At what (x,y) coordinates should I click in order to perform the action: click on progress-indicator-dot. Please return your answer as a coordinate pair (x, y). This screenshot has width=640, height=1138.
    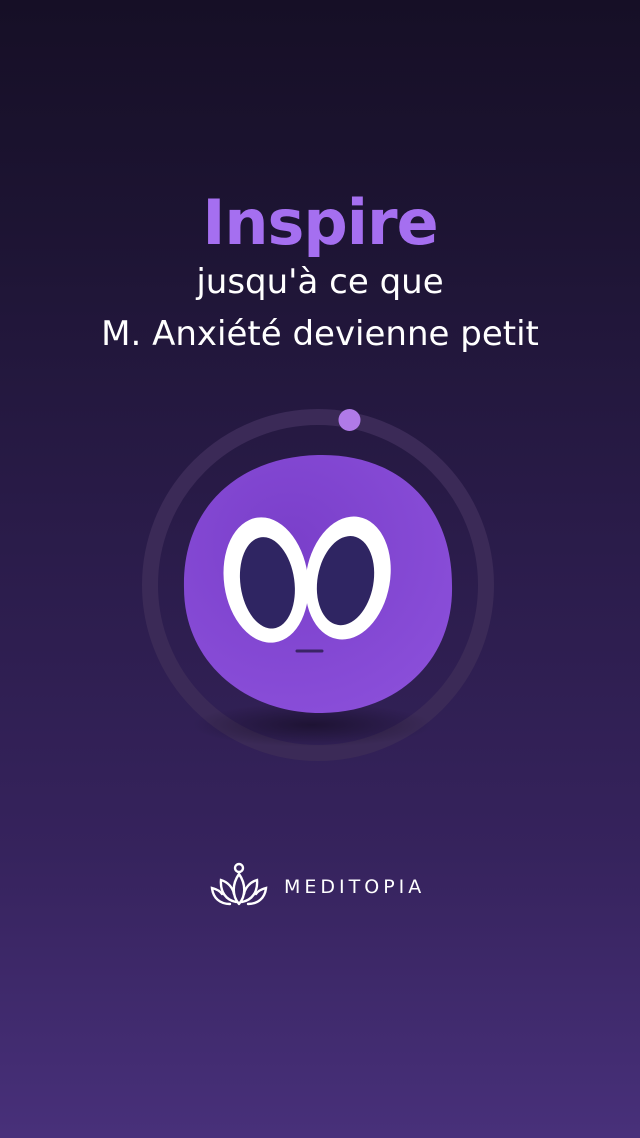
    Looking at the image, I should click on (349, 420).